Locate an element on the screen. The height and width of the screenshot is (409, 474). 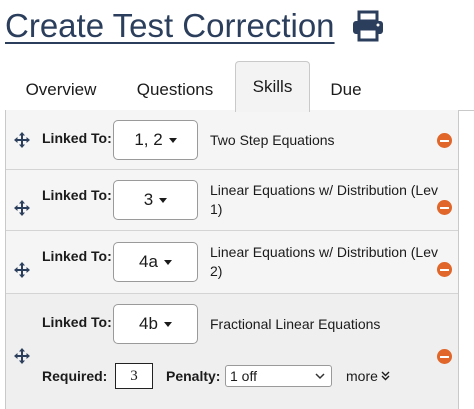
question-select: 4b is located at coordinates (155, 324).